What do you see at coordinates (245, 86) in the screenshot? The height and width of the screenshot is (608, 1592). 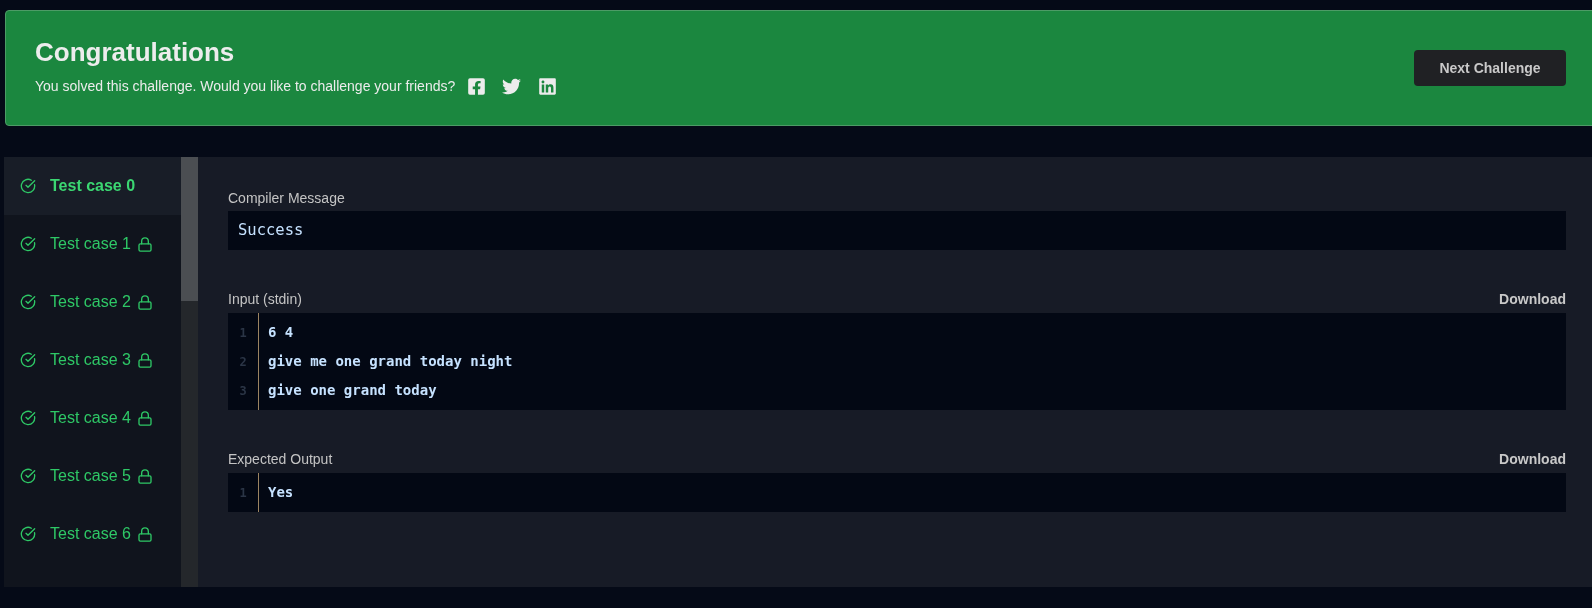 I see `banner-message: You solved this challenge. Would you like to challenge your friends?` at bounding box center [245, 86].